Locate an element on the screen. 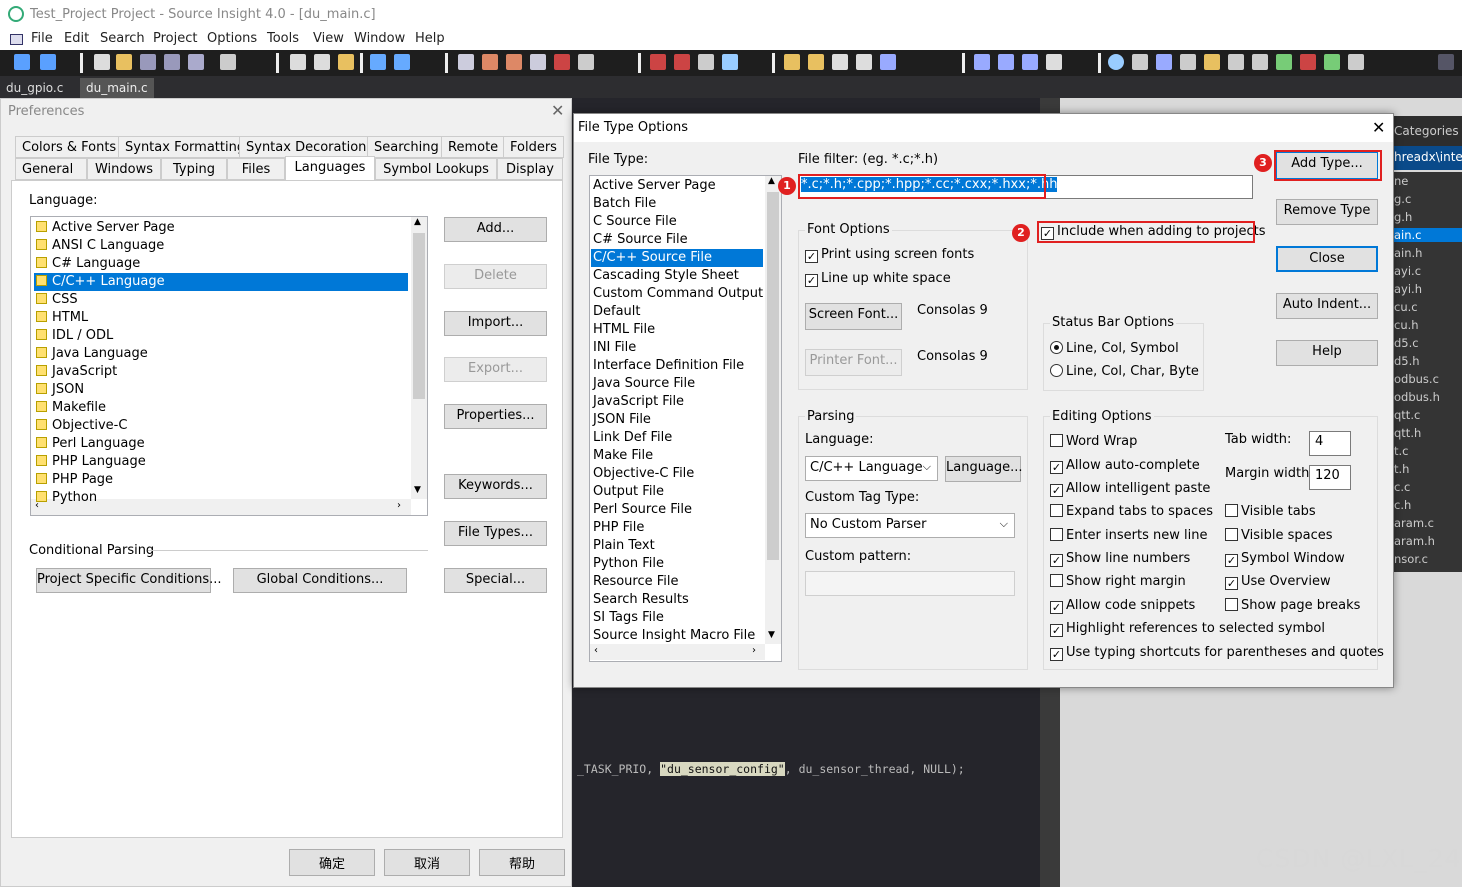 Image resolution: width=1462 pixels, height=887 pixels. bookmark-prev-icon is located at coordinates (658, 62).